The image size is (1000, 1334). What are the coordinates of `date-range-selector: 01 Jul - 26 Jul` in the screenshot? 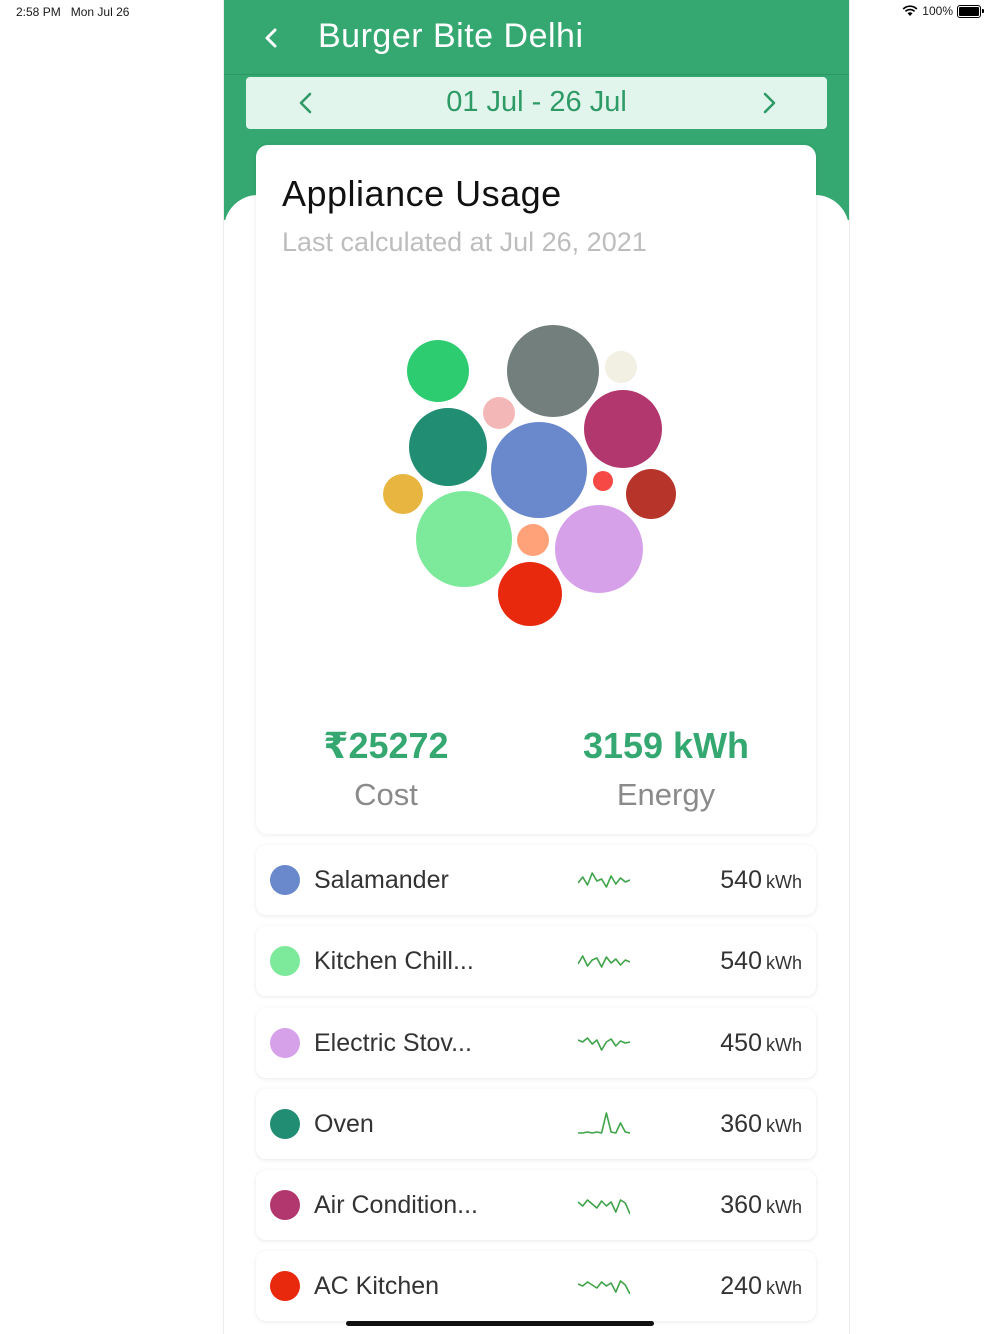 It's located at (536, 103).